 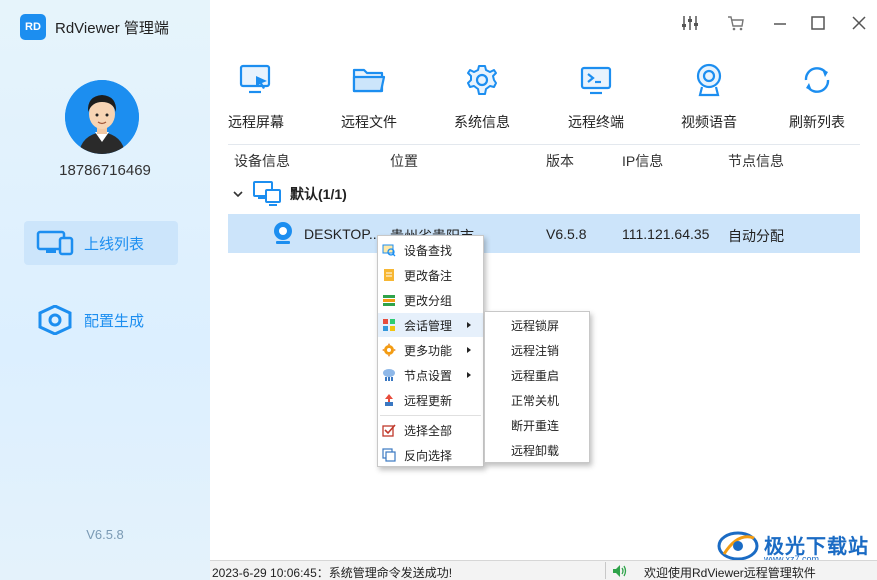 I want to click on minimize-button, so click(x=780, y=23).